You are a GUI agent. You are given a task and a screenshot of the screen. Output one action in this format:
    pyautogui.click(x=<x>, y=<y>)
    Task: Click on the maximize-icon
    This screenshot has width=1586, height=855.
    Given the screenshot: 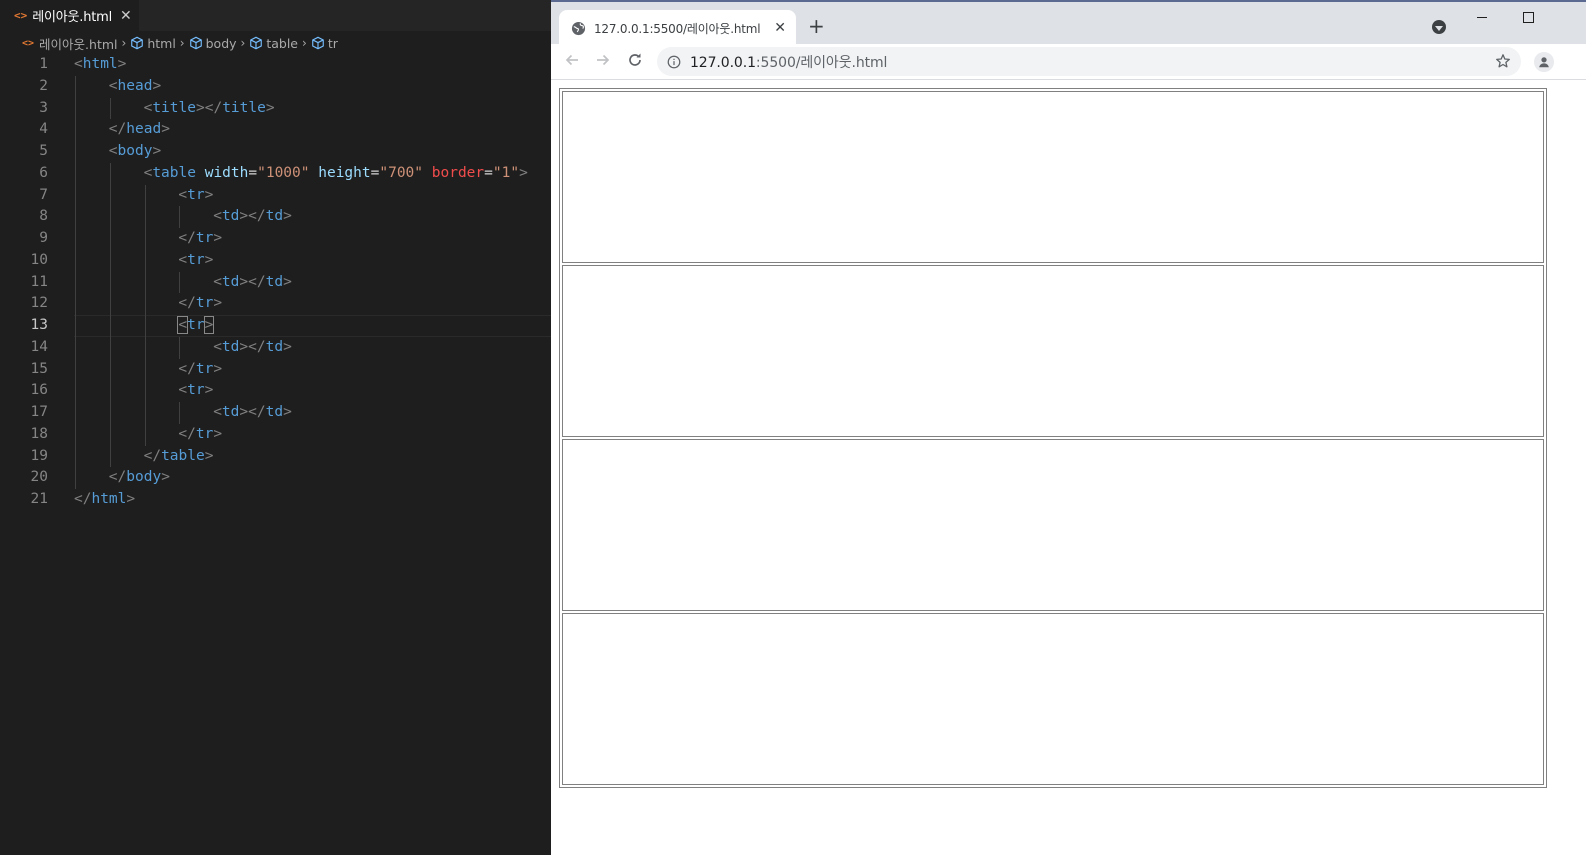 What is the action you would take?
    pyautogui.click(x=1528, y=17)
    